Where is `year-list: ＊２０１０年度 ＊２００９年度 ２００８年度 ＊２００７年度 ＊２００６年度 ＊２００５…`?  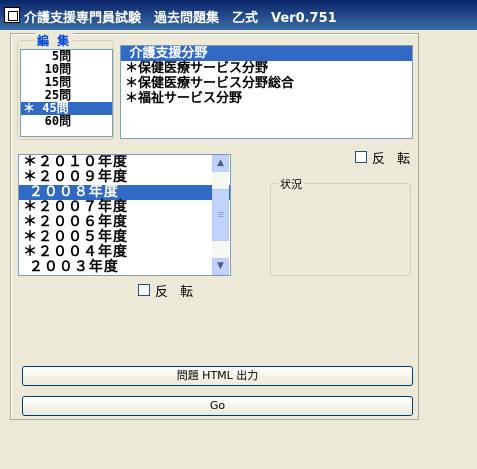 year-list: ＊２０１０年度 ＊２００９年度 ２００８年度 ＊２００７年度 ＊２００６年度 ＊２００５… is located at coordinates (124, 215).